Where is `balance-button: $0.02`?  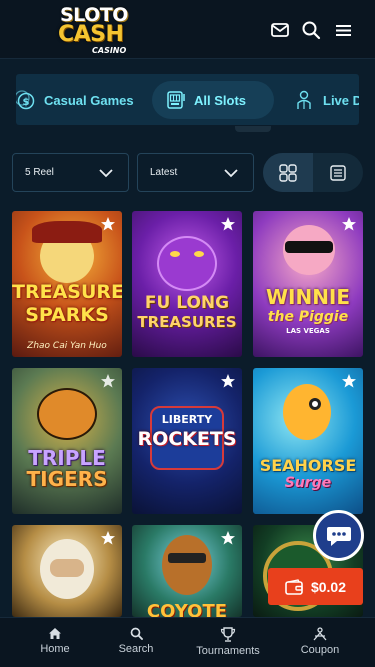 balance-button: $0.02 is located at coordinates (315, 586).